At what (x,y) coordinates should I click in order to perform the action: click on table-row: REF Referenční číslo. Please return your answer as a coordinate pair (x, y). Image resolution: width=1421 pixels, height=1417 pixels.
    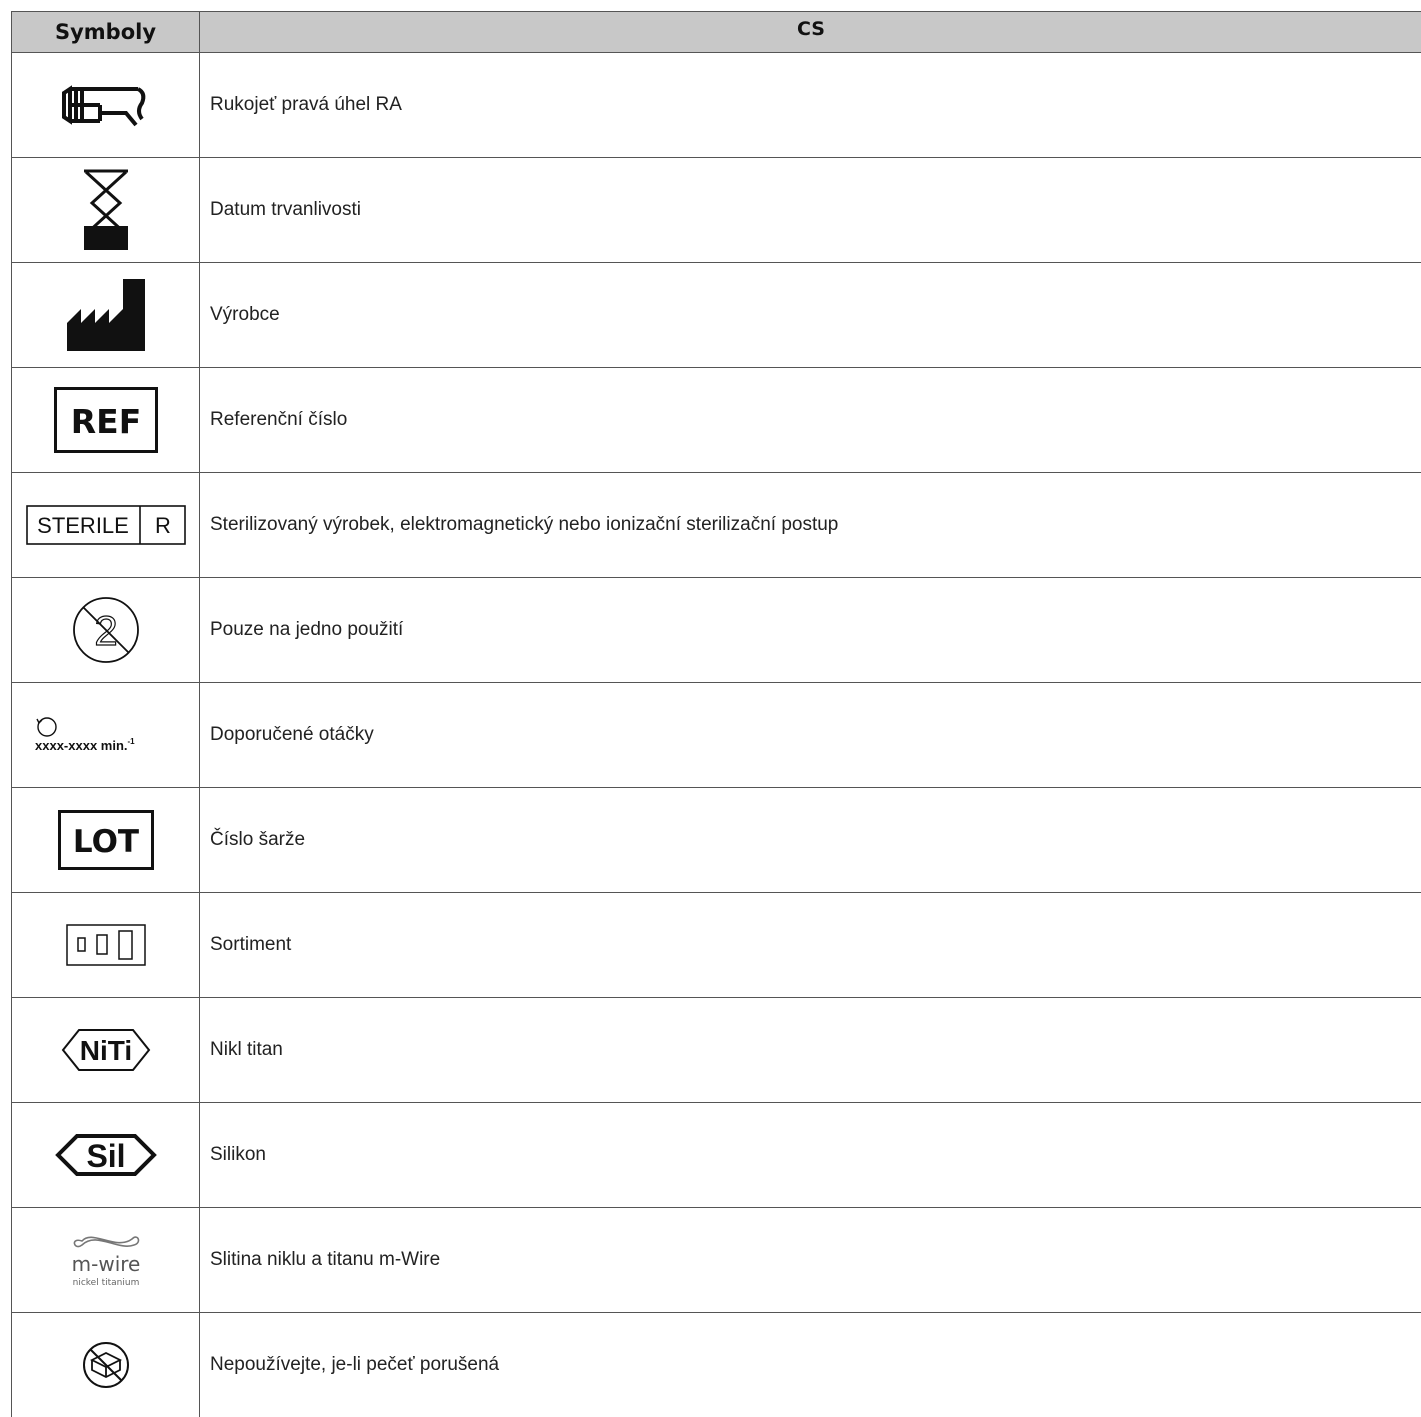
    Looking at the image, I should click on (716, 420).